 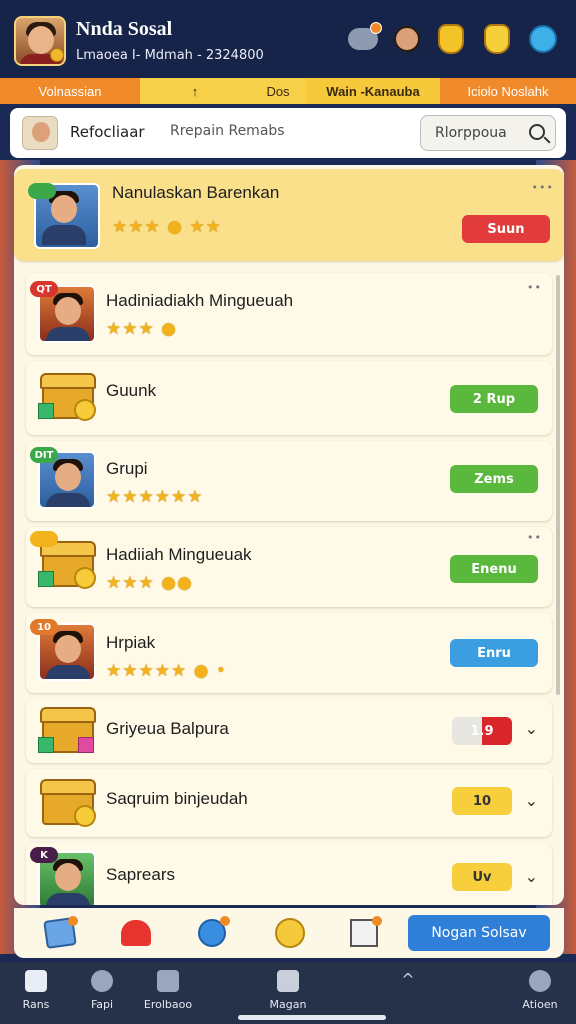 What do you see at coordinates (44, 455) in the screenshot?
I see `item-badge: DIT` at bounding box center [44, 455].